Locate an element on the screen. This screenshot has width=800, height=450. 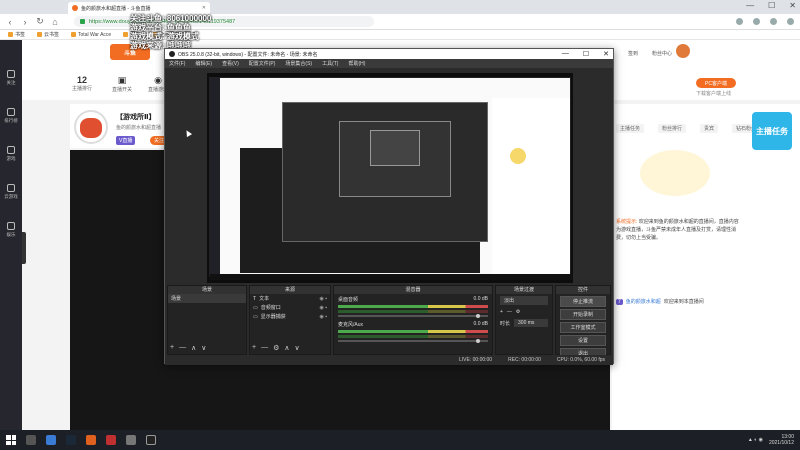
remove-source-button: — is located at coordinates (264, 348).